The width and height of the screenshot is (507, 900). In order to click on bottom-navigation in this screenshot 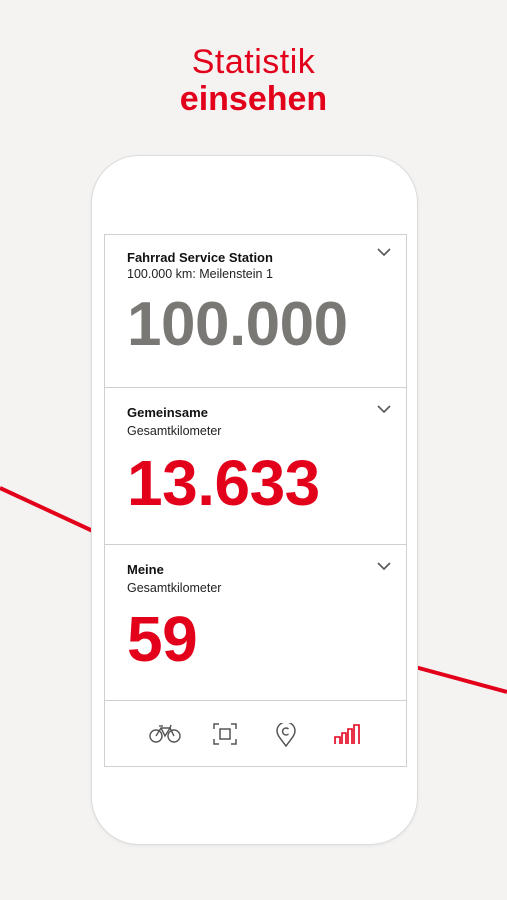, I will do `click(255, 733)`.